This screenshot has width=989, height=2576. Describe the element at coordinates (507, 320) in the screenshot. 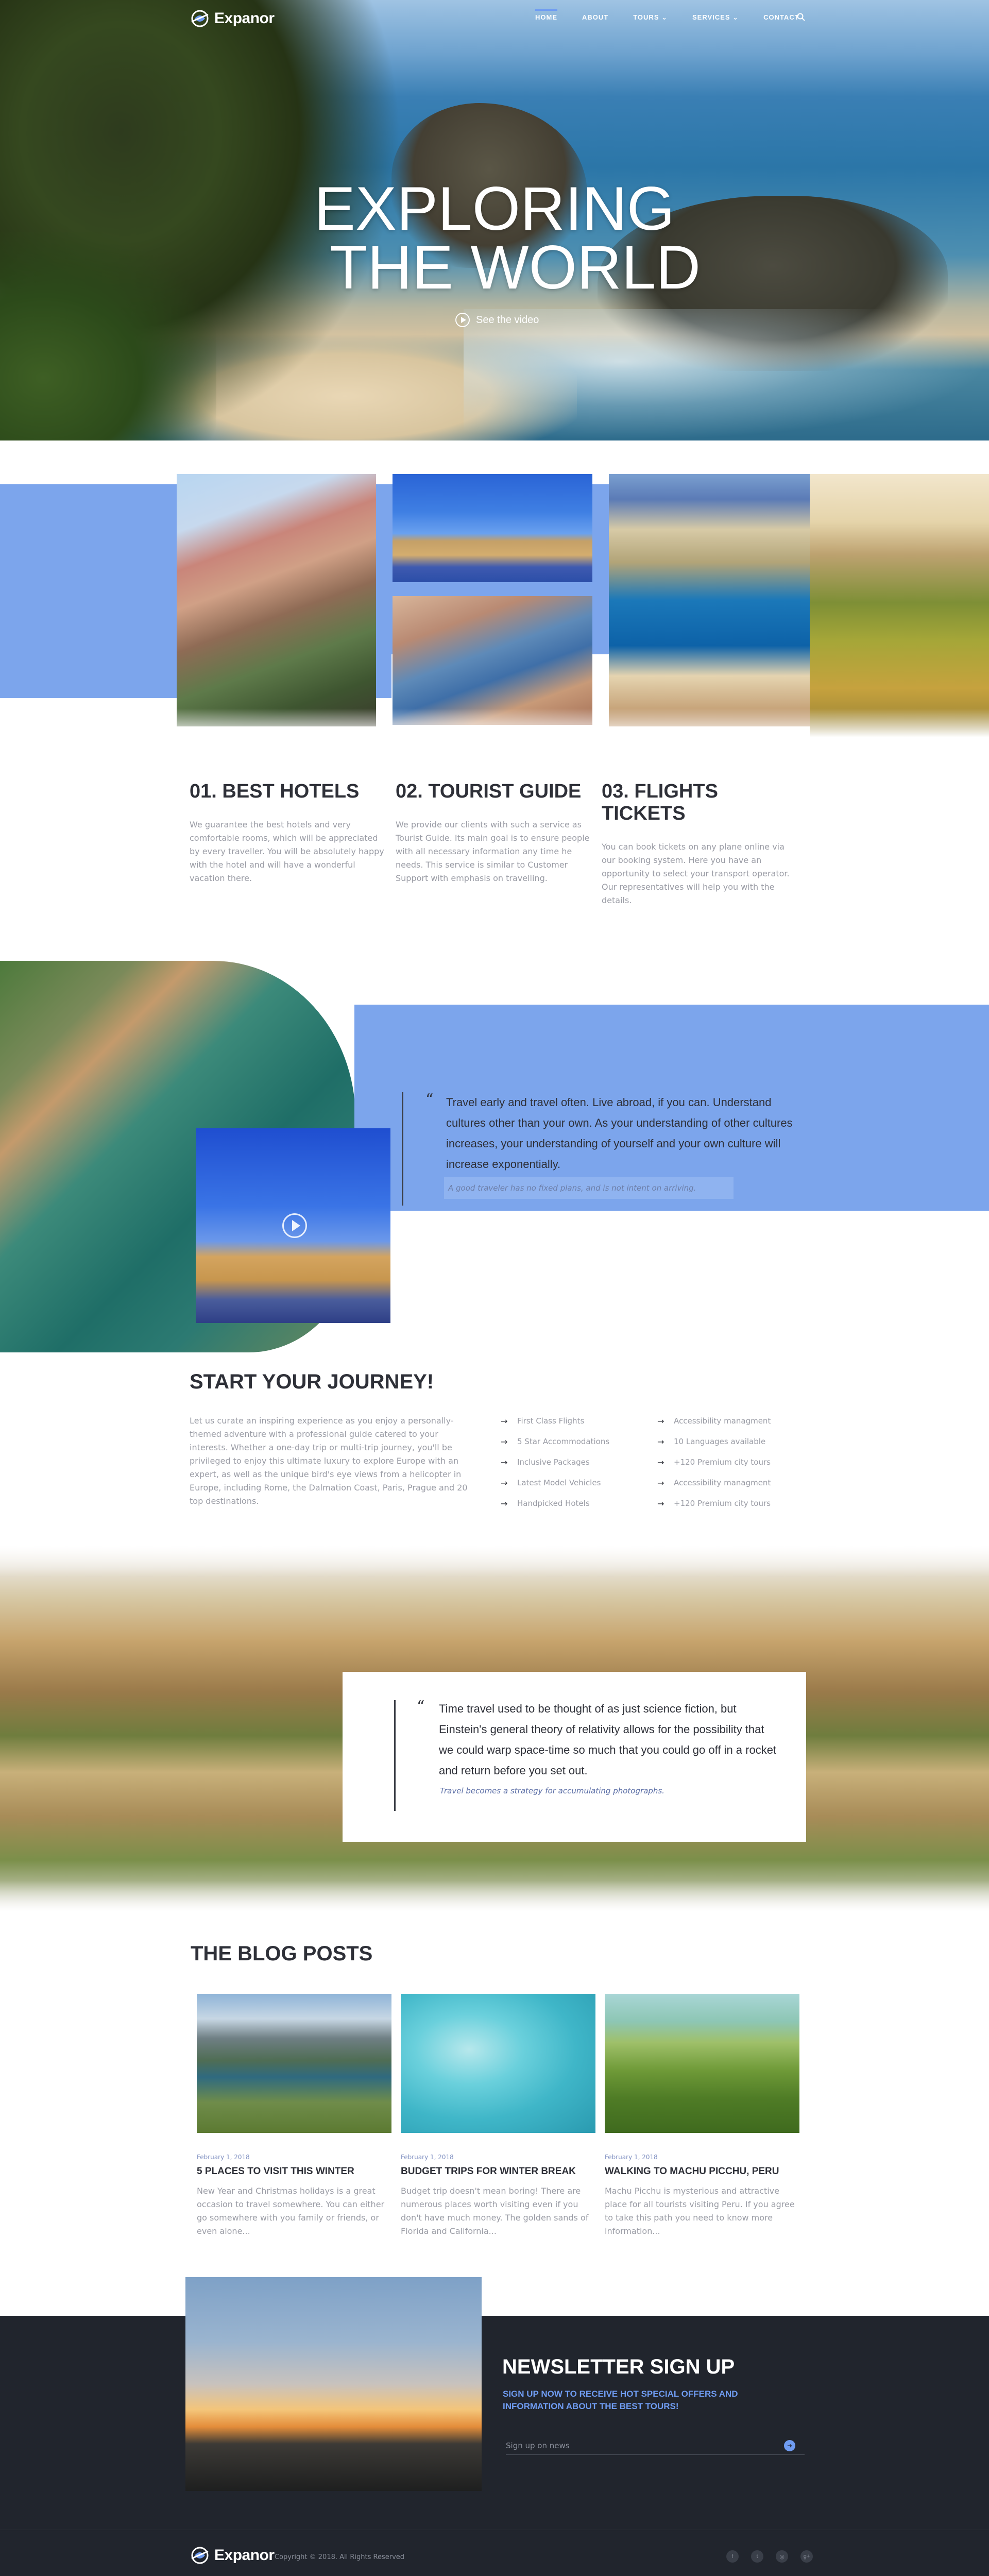

I see `see-video-label: See the video` at that location.